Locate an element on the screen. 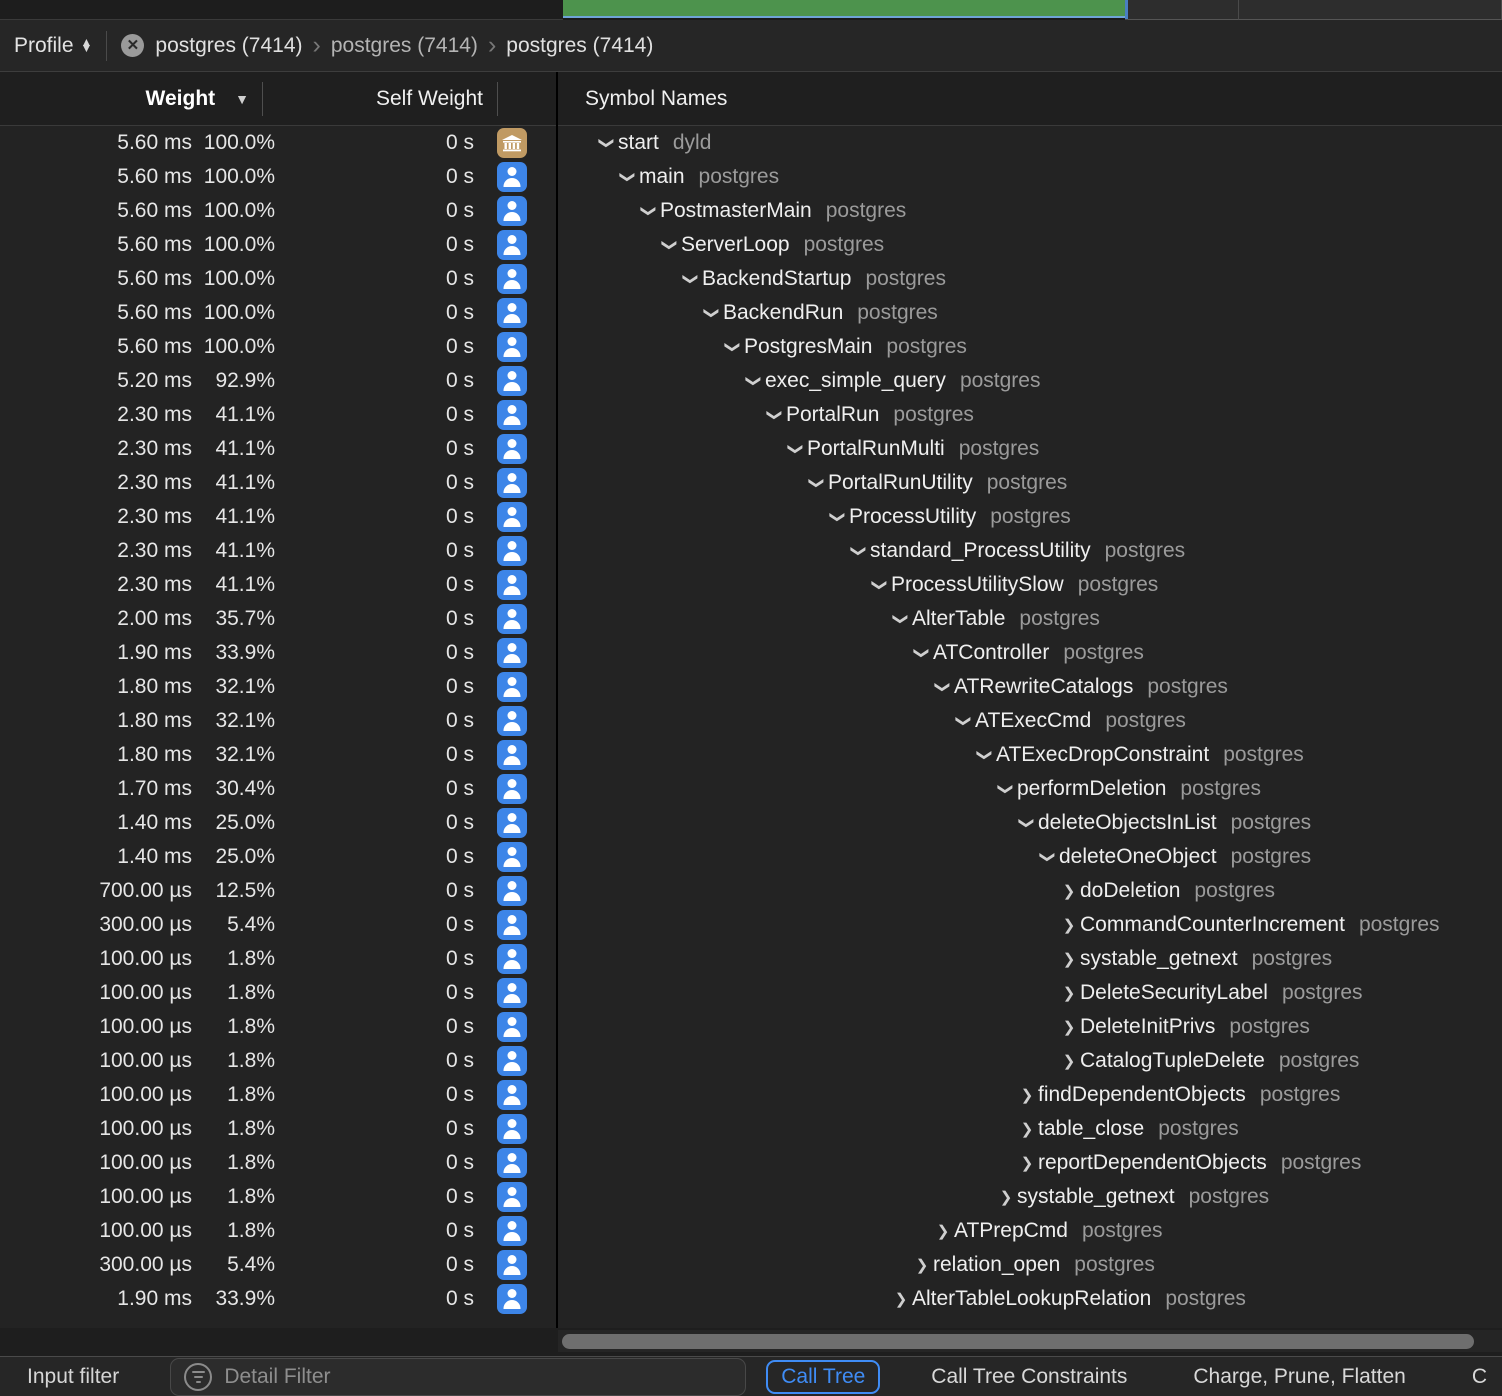 This screenshot has height=1396, width=1502. detail-filter-field is located at coordinates (458, 1376).